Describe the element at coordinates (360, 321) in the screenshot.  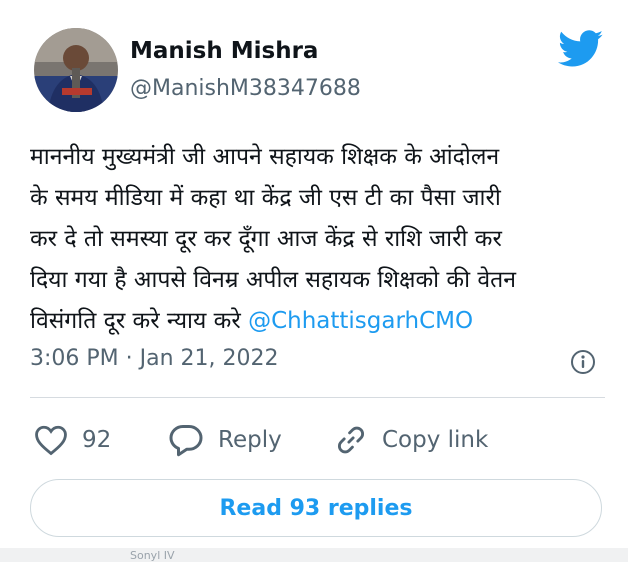
I see `mention-link: @ChhattisgarhCMO` at that location.